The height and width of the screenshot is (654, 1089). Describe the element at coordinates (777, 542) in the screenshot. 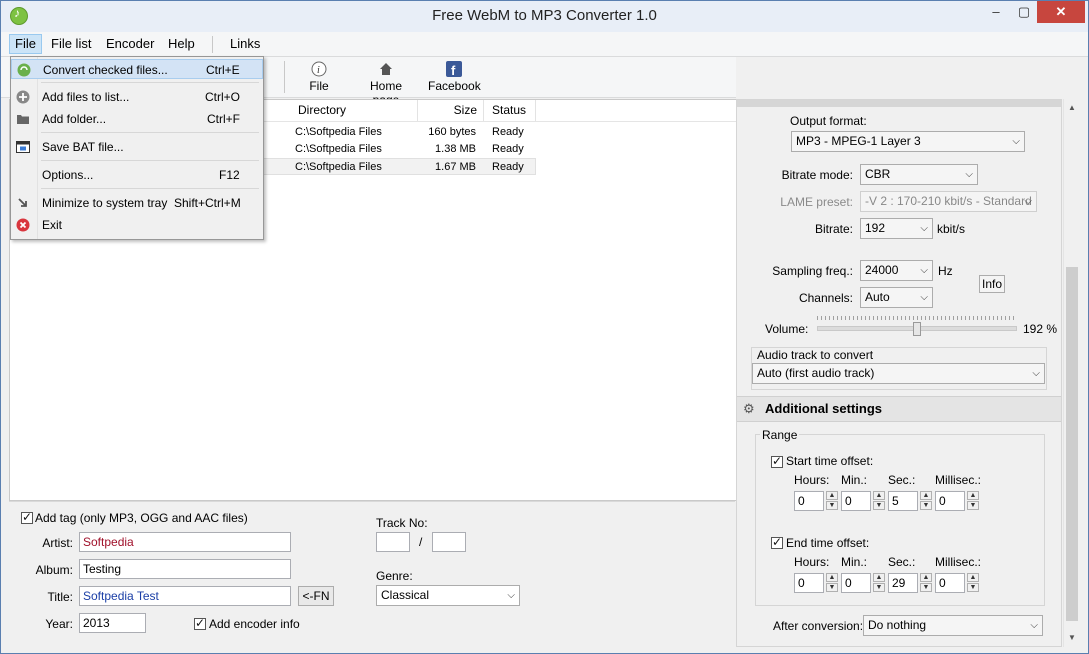

I see `end-offset-checkbox` at that location.